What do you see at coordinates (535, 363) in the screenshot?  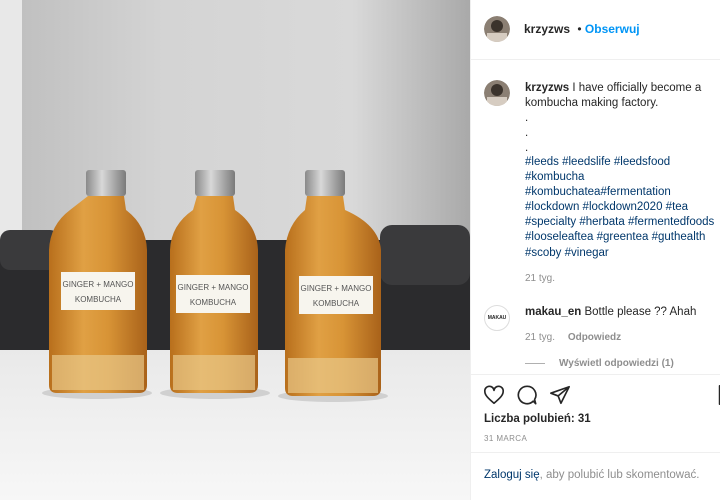 I see `replies-line` at bounding box center [535, 363].